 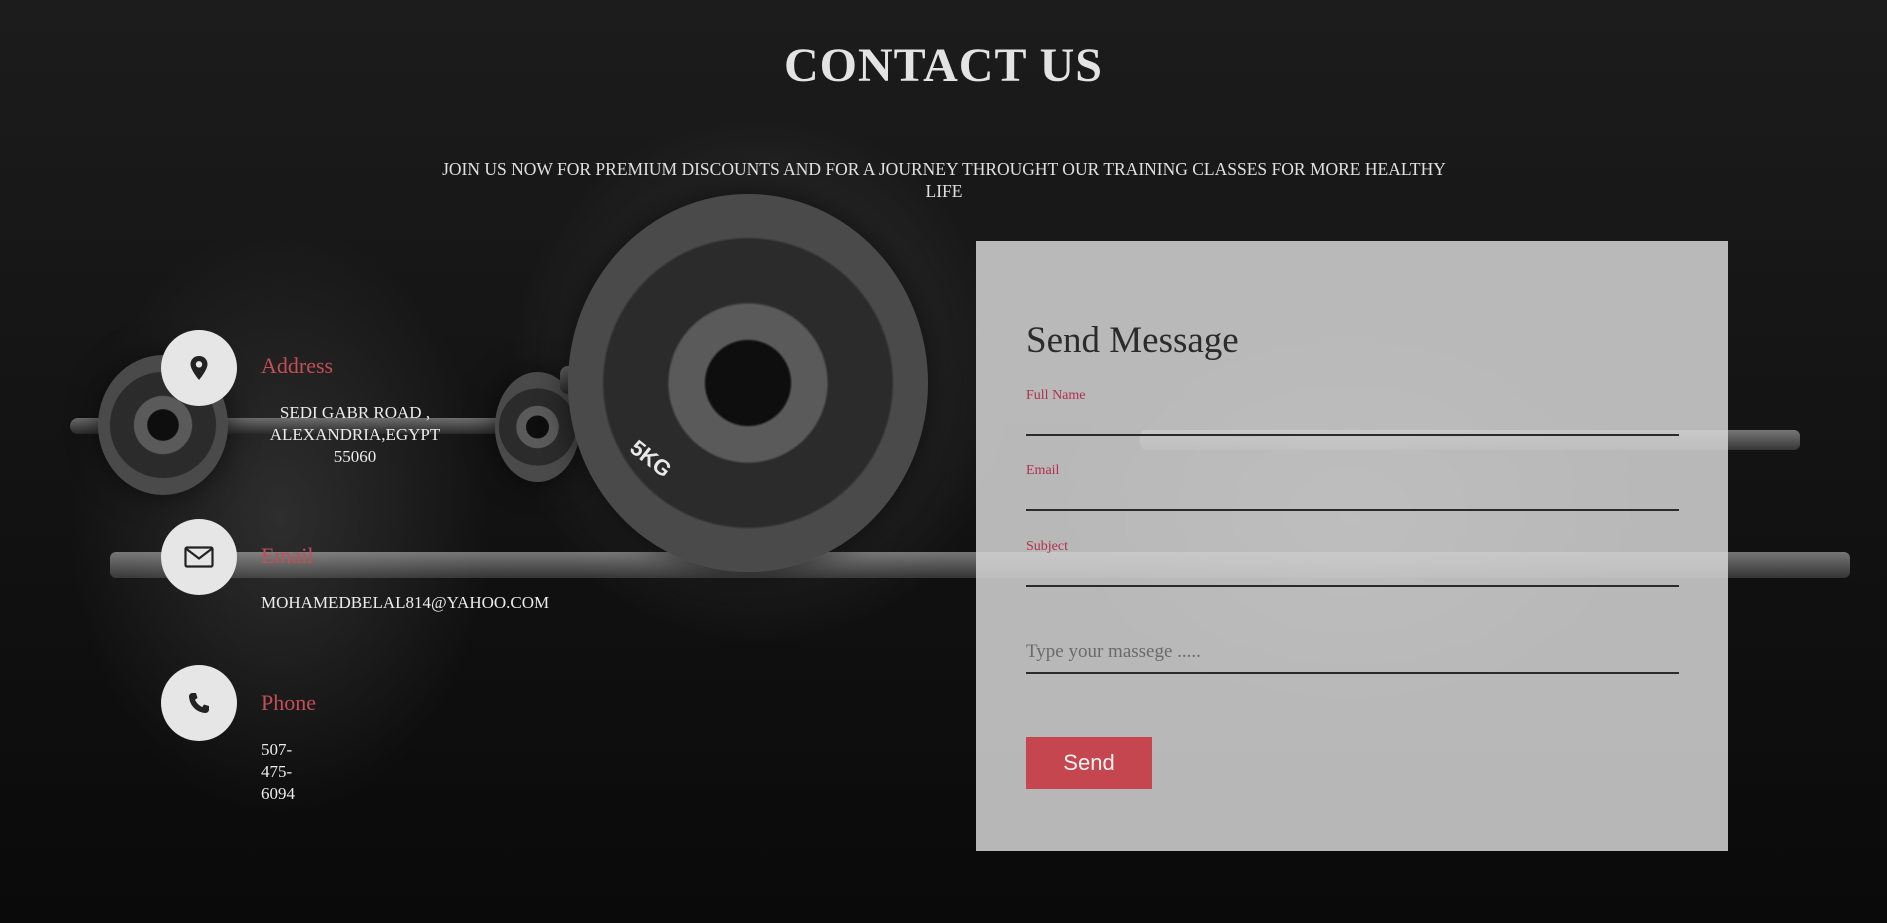 I want to click on subject-label: Subject, so click(x=1047, y=546).